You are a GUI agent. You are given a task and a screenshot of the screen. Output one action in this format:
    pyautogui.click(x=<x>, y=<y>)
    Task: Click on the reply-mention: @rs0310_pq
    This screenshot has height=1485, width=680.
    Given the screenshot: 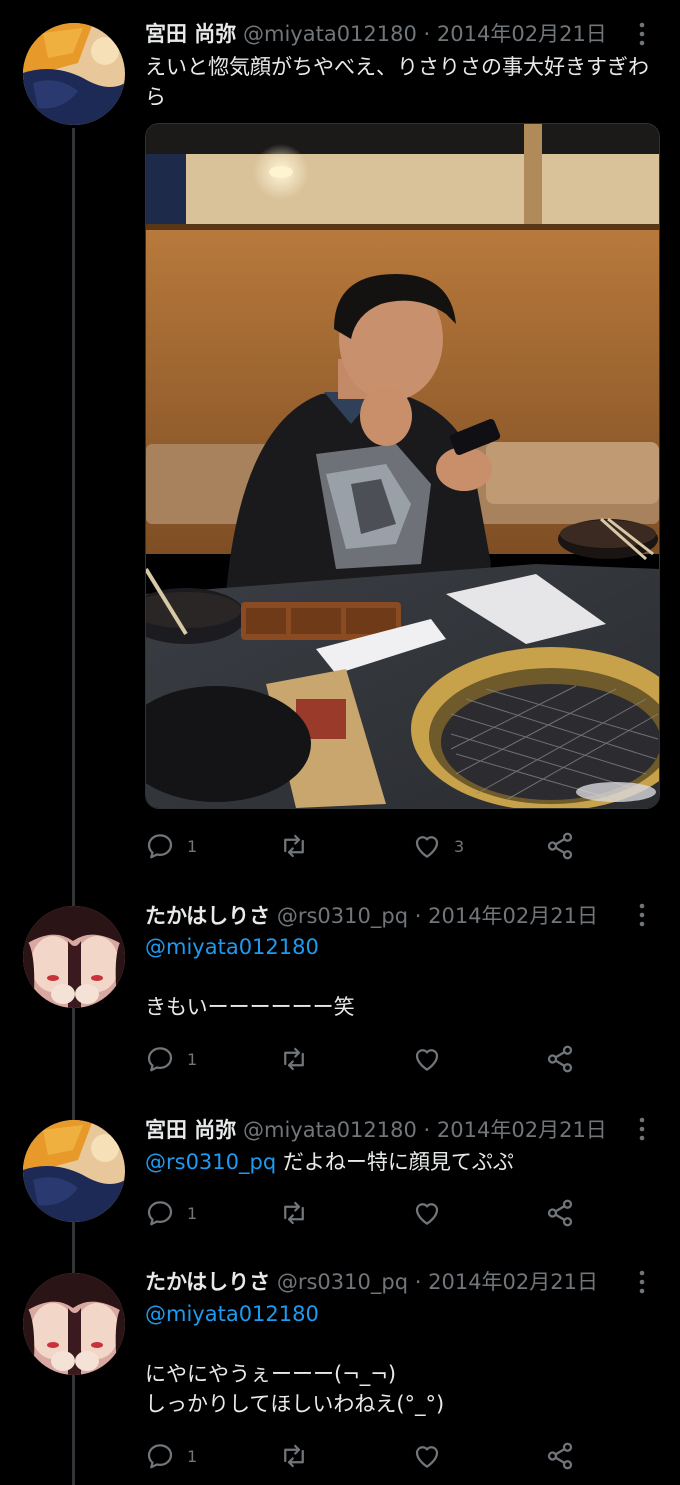 What is the action you would take?
    pyautogui.click(x=210, y=1162)
    